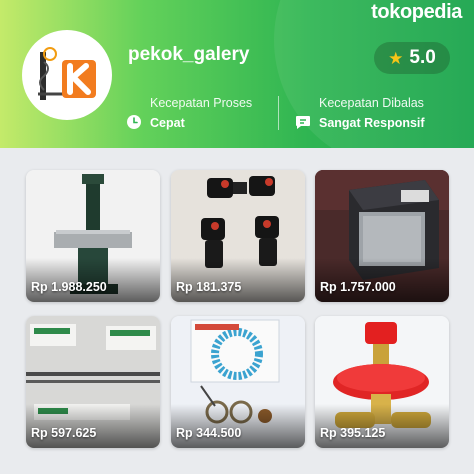  Describe the element at coordinates (69, 287) in the screenshot. I see `product-price: Rp 1.988.250` at that location.